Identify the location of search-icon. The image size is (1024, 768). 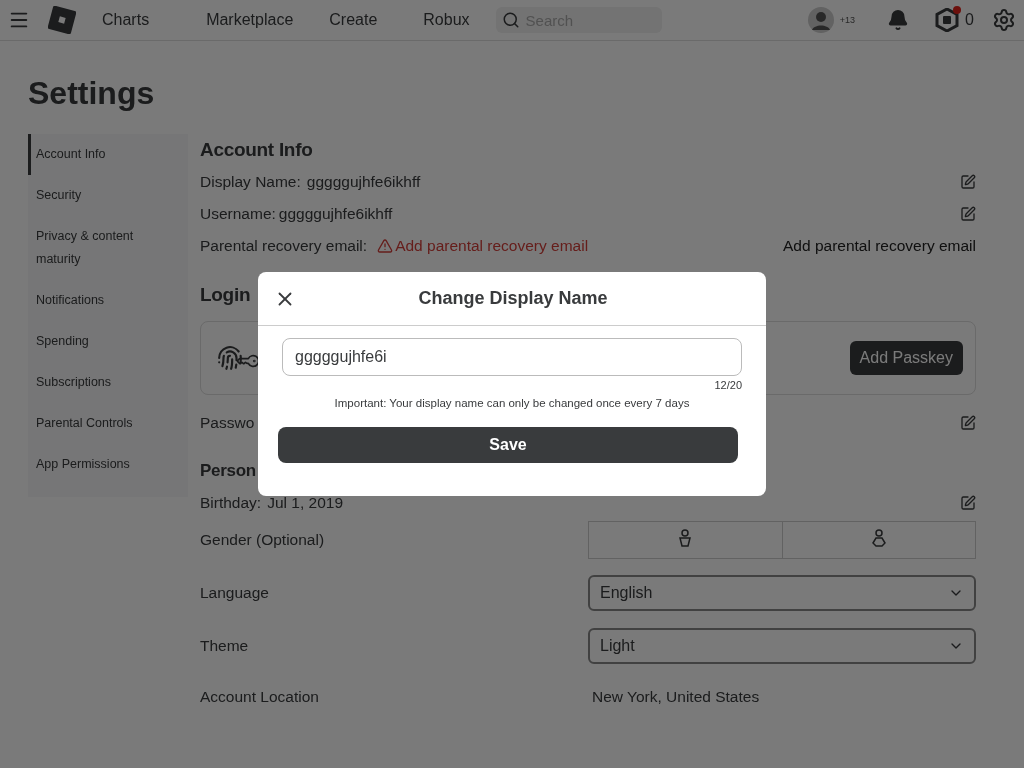
(510, 20).